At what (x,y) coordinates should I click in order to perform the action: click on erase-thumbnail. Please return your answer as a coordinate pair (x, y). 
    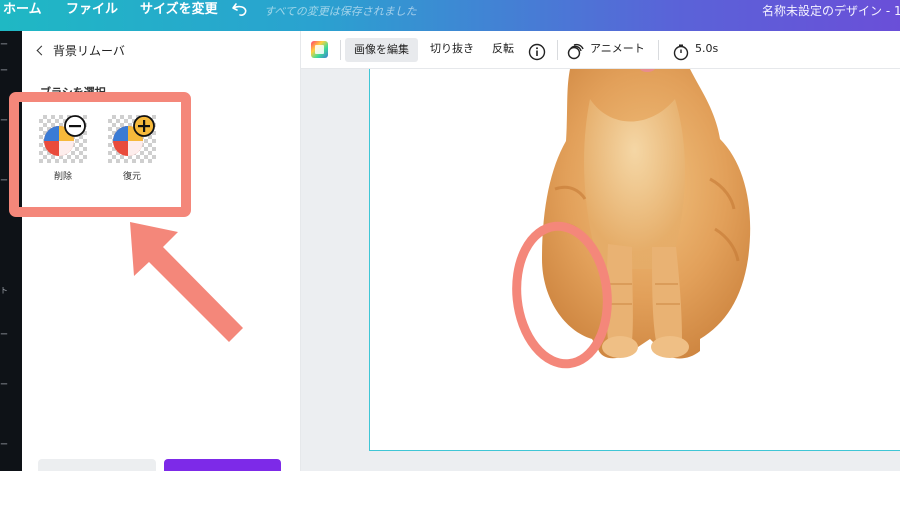
    Looking at the image, I should click on (63, 139).